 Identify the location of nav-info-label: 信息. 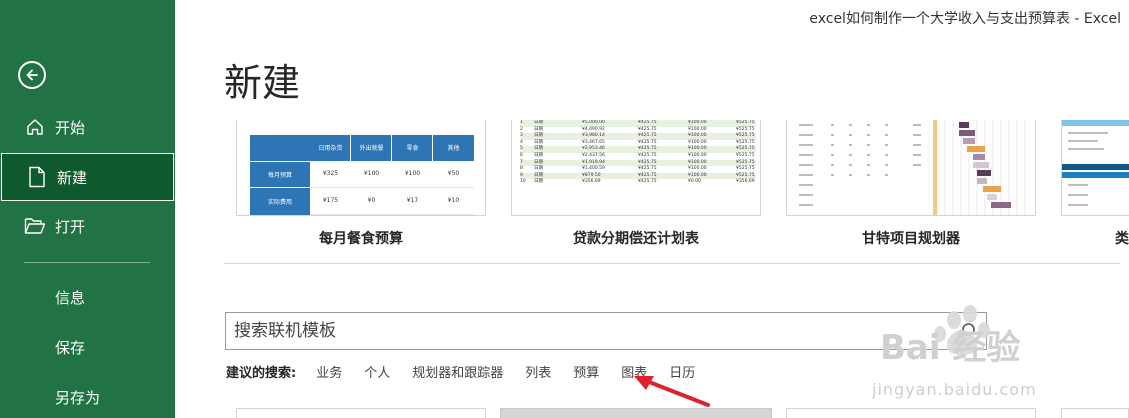
(70, 297).